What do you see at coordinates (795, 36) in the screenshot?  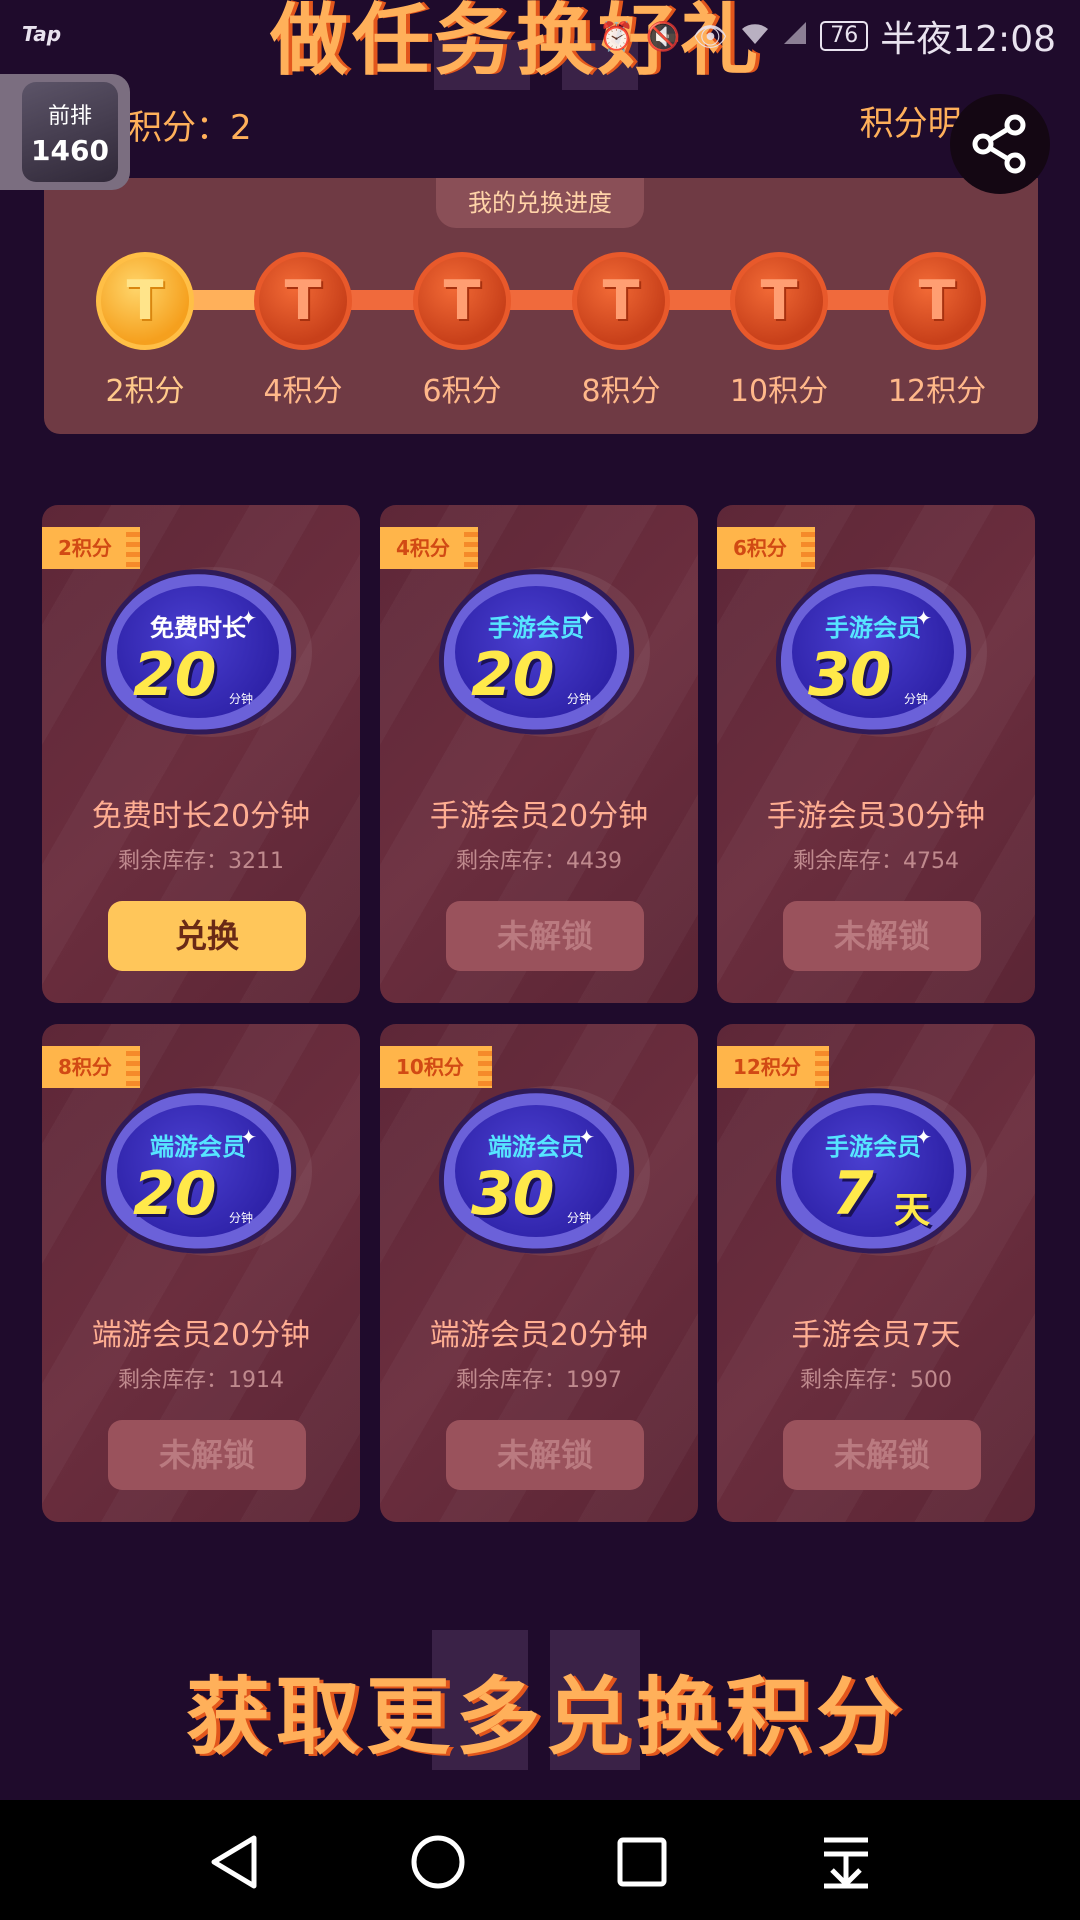 I see `signal-icon` at bounding box center [795, 36].